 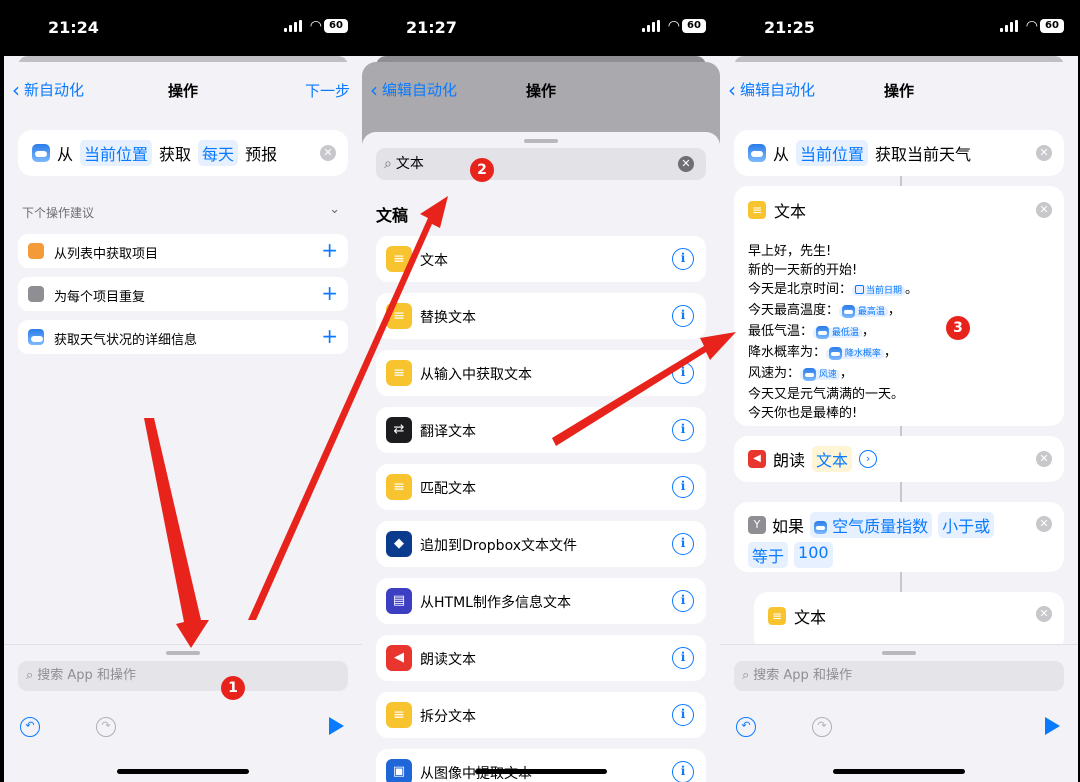 What do you see at coordinates (541, 658) in the screenshot?
I see `list-item: ◀ 朗读文本 i` at bounding box center [541, 658].